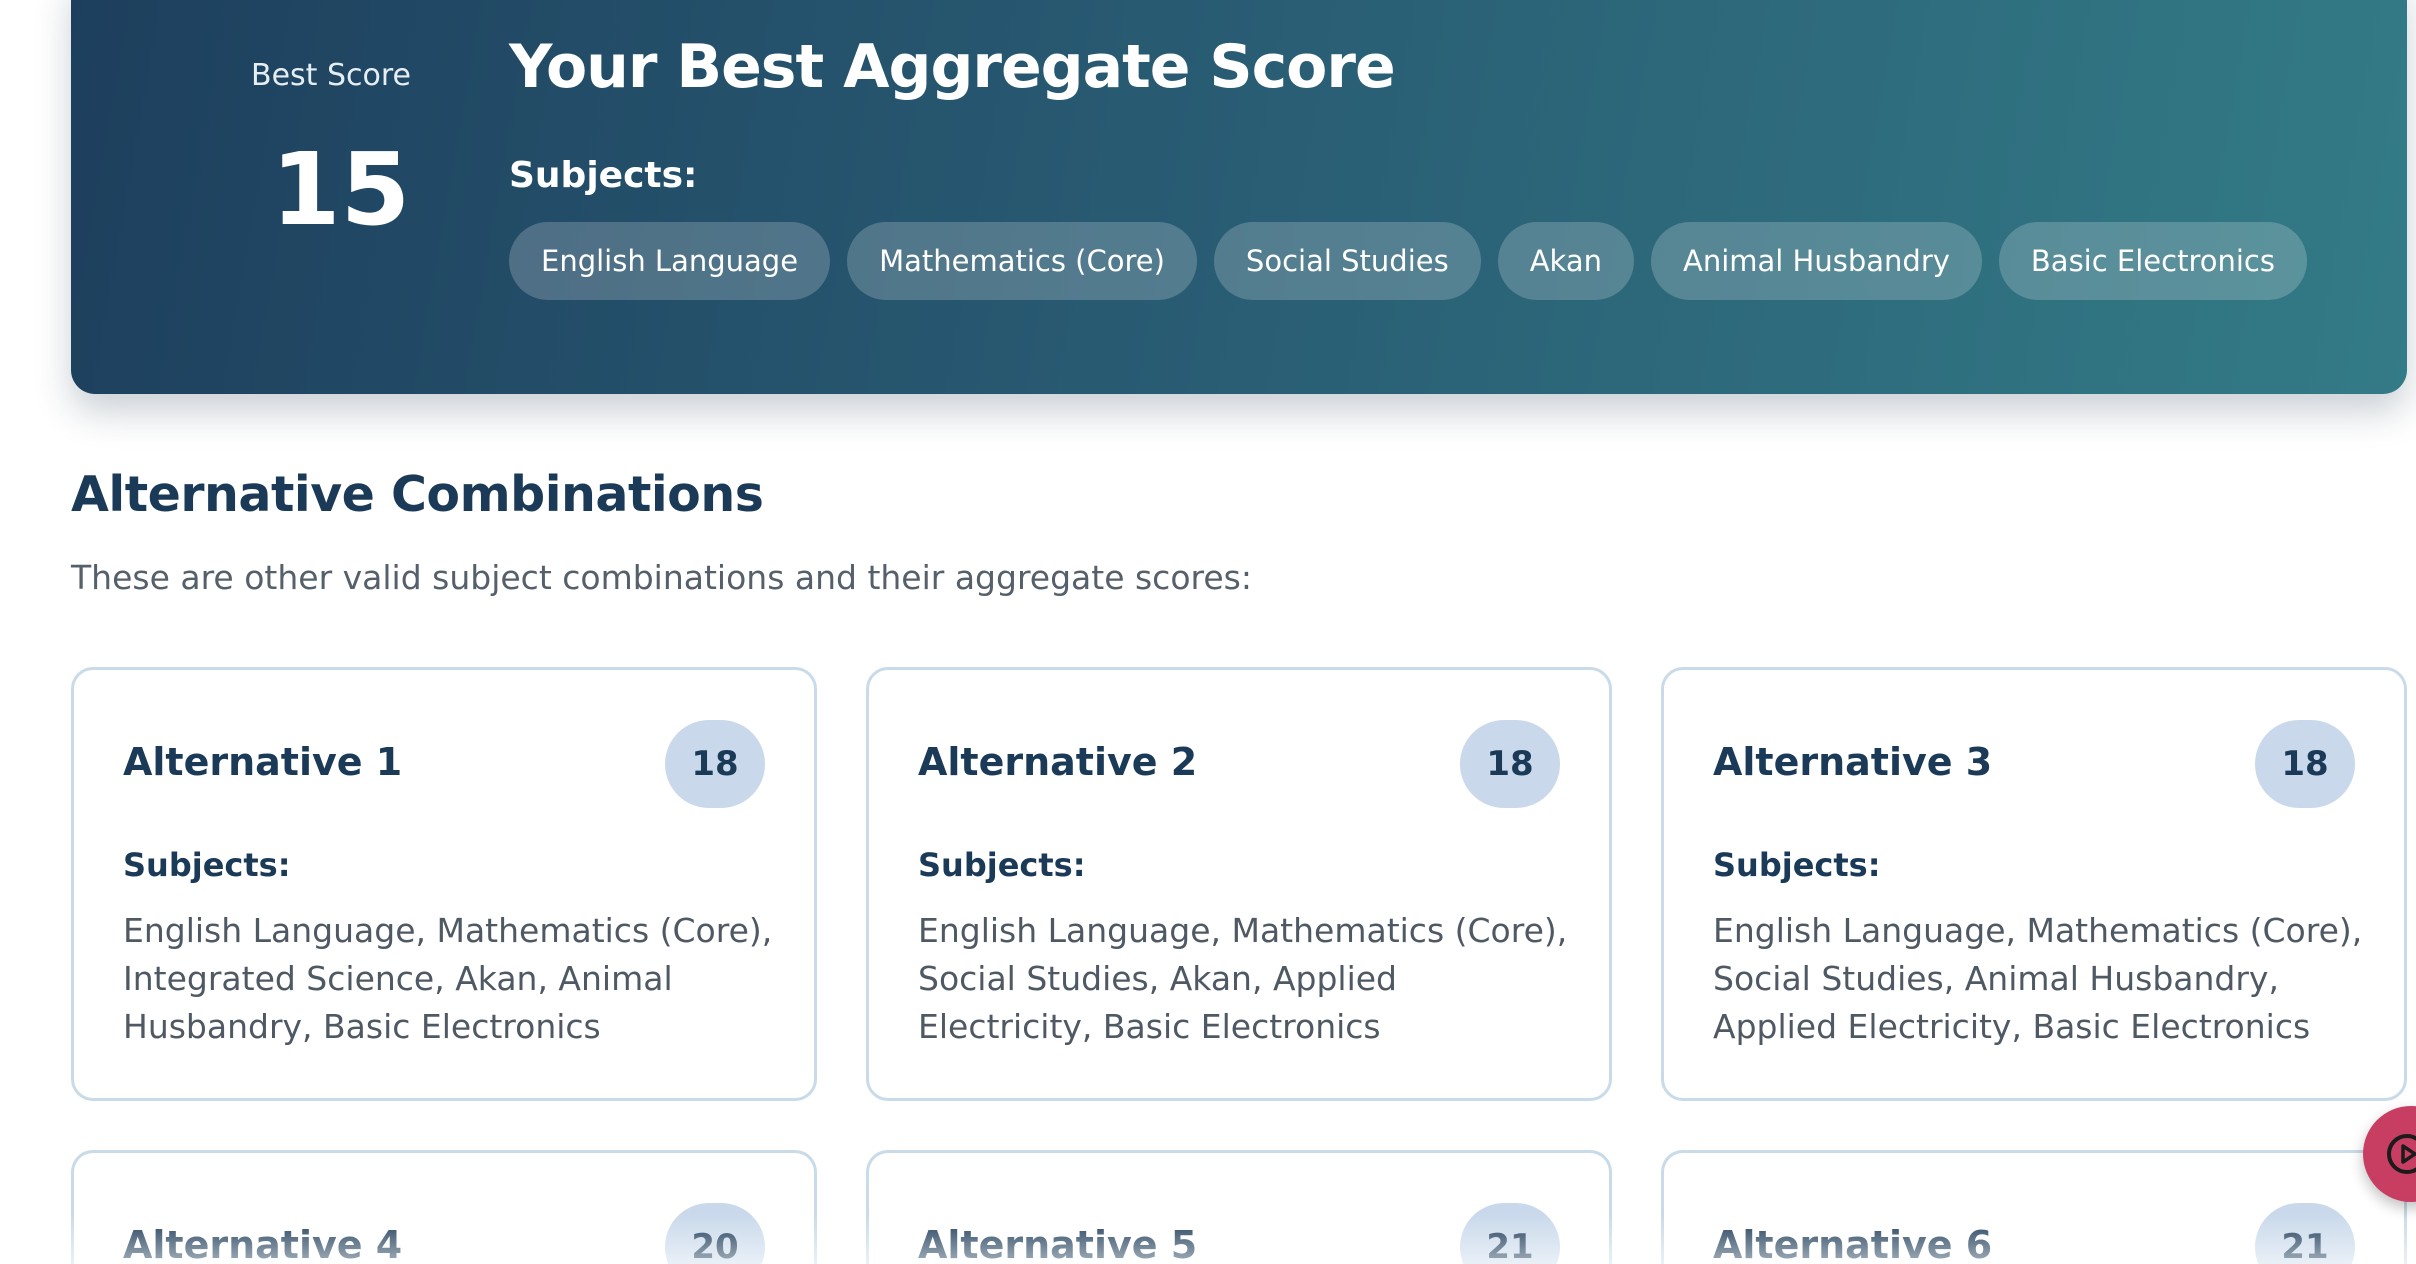 The image size is (2416, 1264). Describe the element at coordinates (1853, 762) in the screenshot. I see `alternative-title: Alternative 3` at that location.